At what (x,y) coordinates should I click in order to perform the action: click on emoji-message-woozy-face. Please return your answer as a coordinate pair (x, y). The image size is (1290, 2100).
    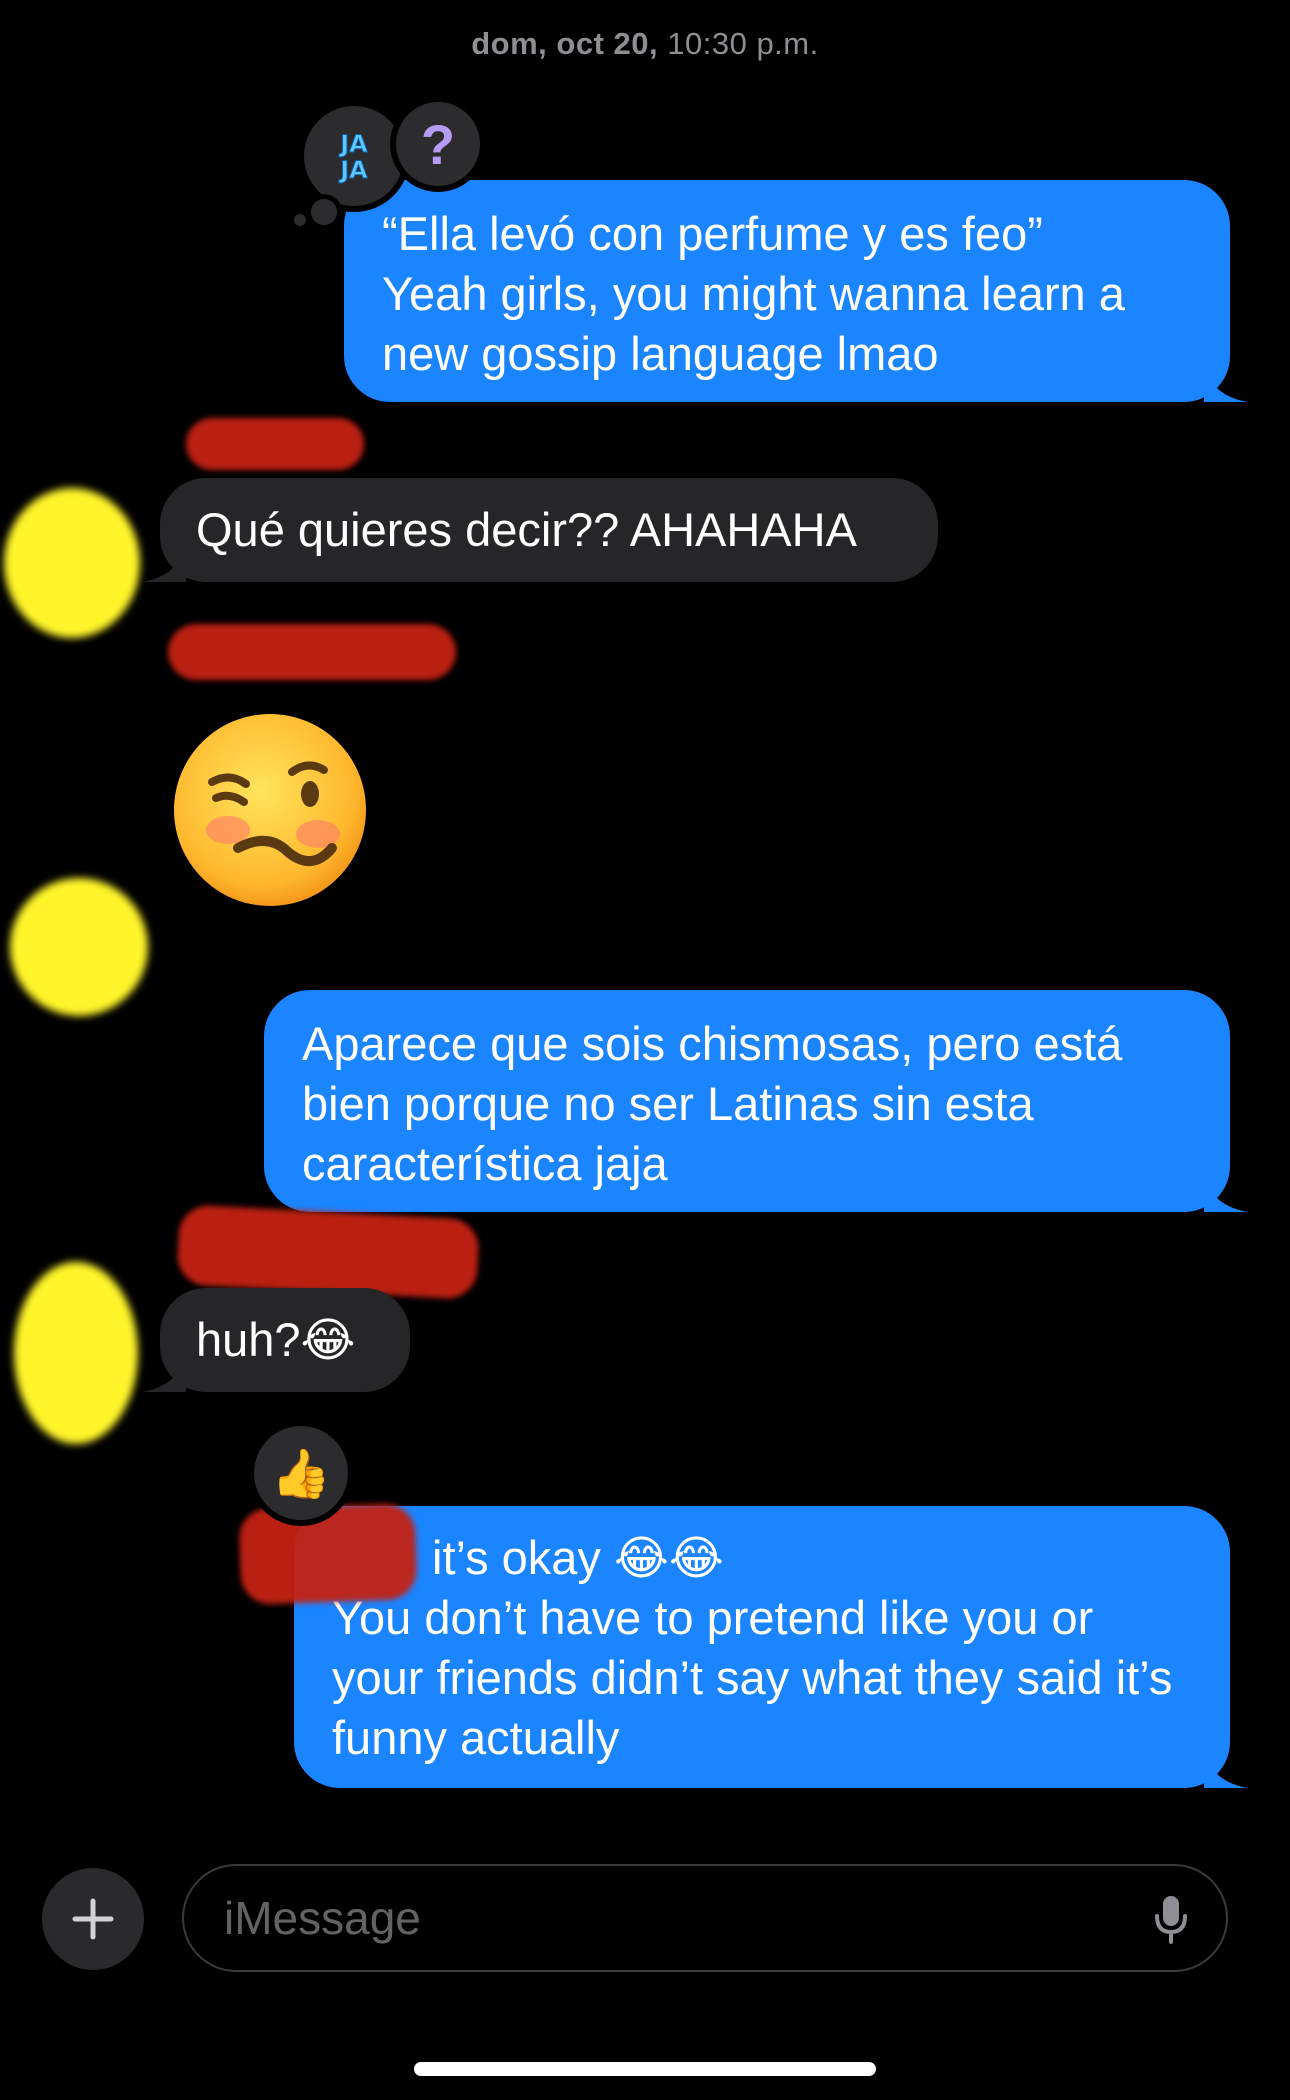
    Looking at the image, I should click on (270, 810).